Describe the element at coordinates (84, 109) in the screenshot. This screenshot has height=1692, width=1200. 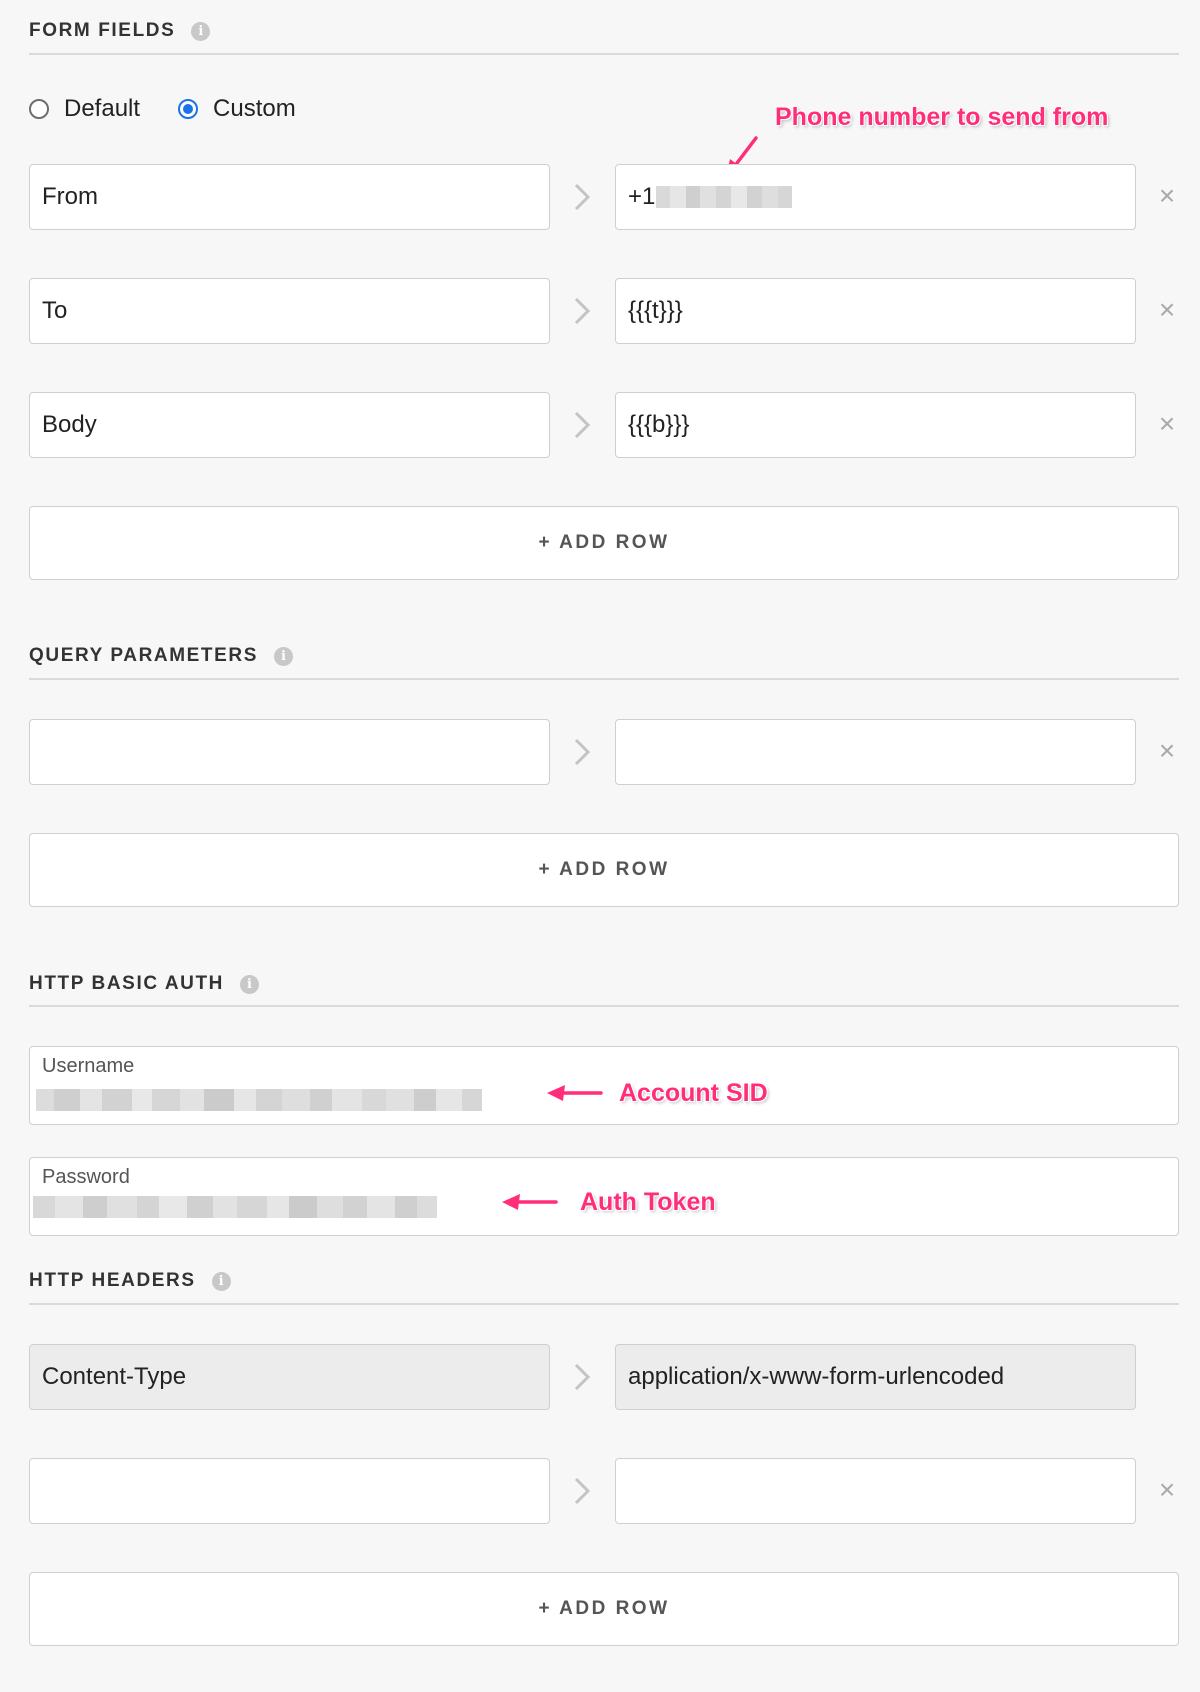
I see `radio-default: Default` at that location.